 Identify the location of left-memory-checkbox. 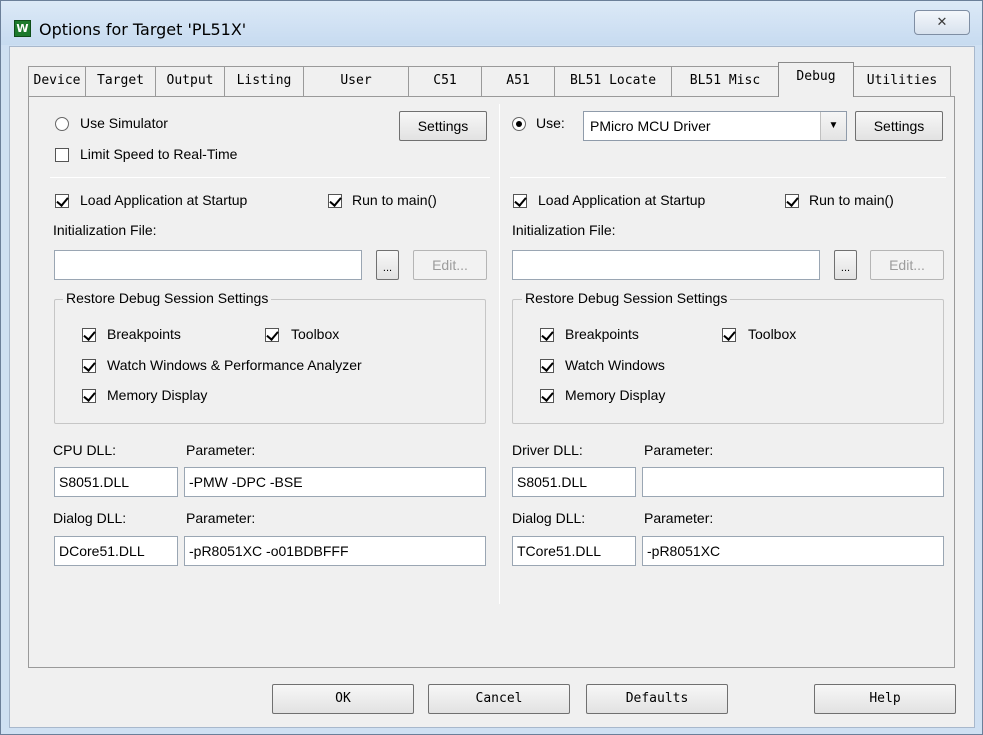
(89, 396).